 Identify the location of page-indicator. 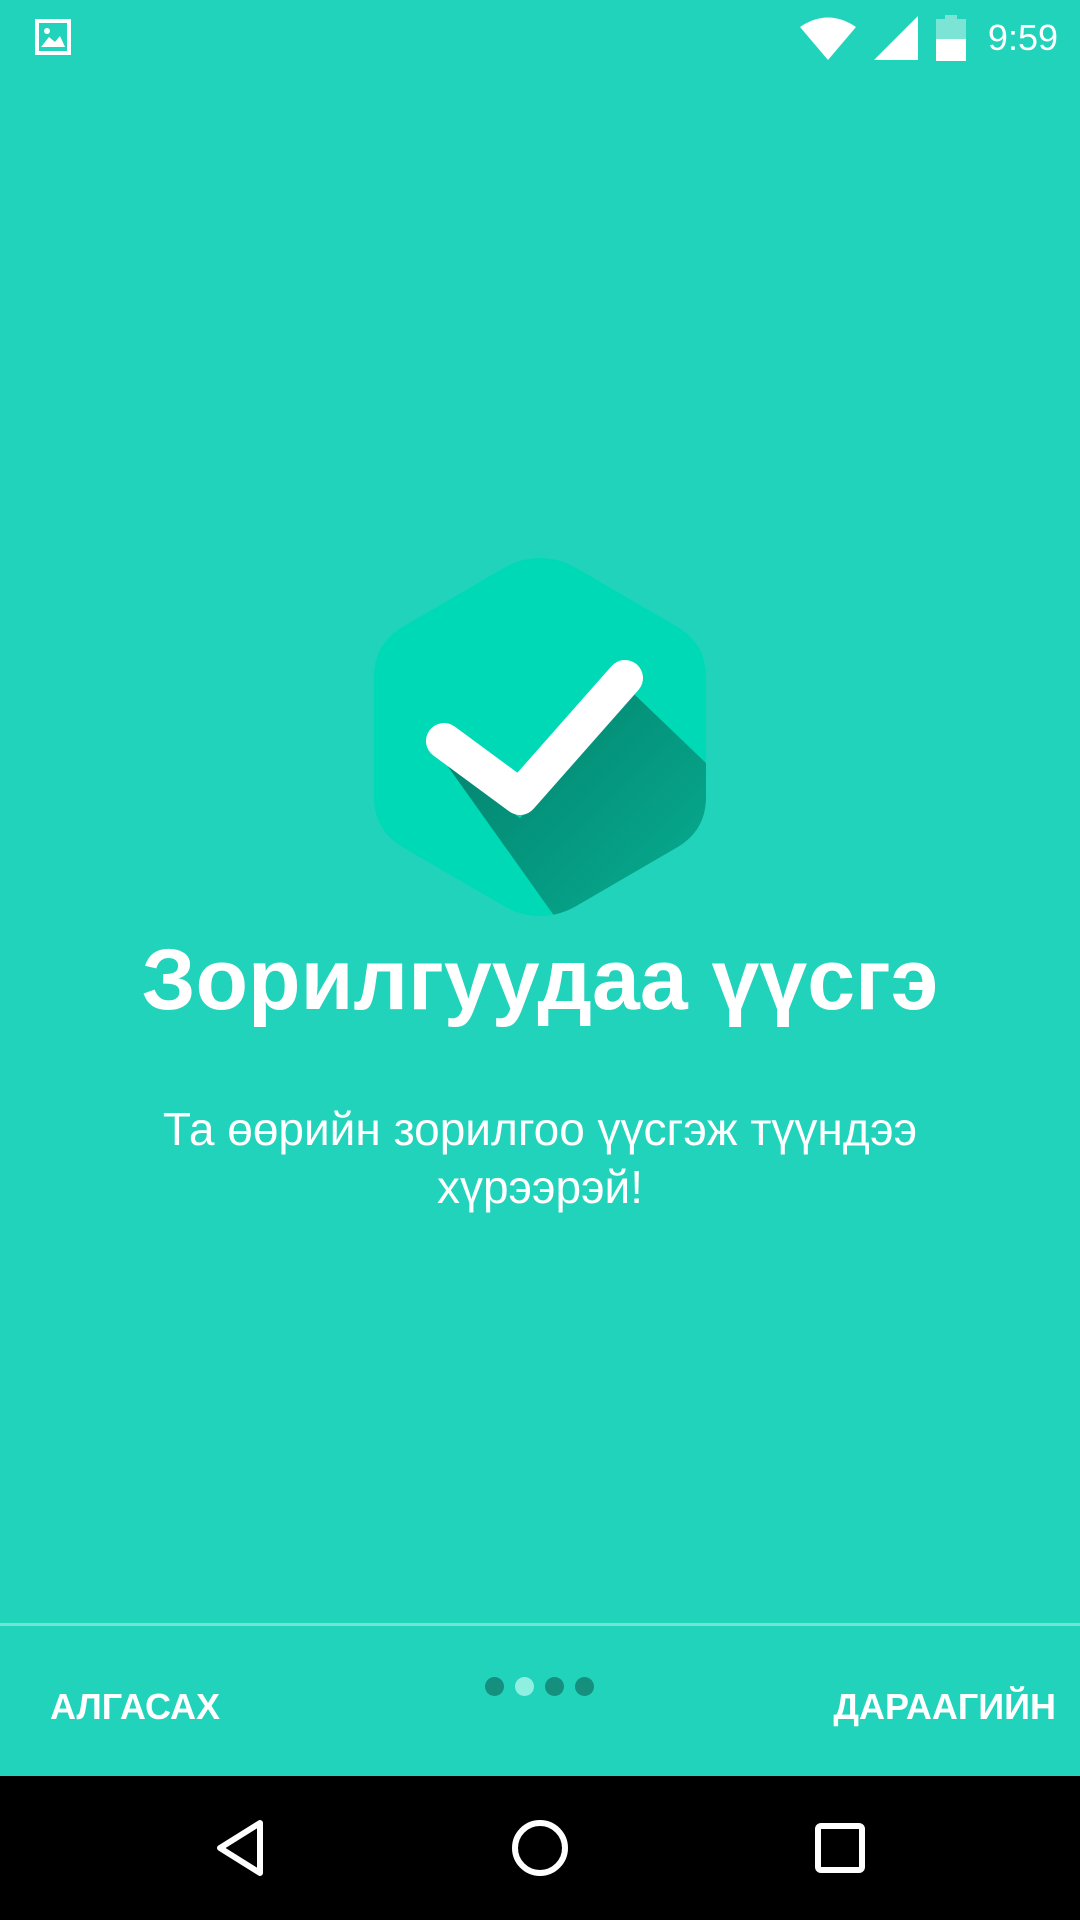
(545, 1686).